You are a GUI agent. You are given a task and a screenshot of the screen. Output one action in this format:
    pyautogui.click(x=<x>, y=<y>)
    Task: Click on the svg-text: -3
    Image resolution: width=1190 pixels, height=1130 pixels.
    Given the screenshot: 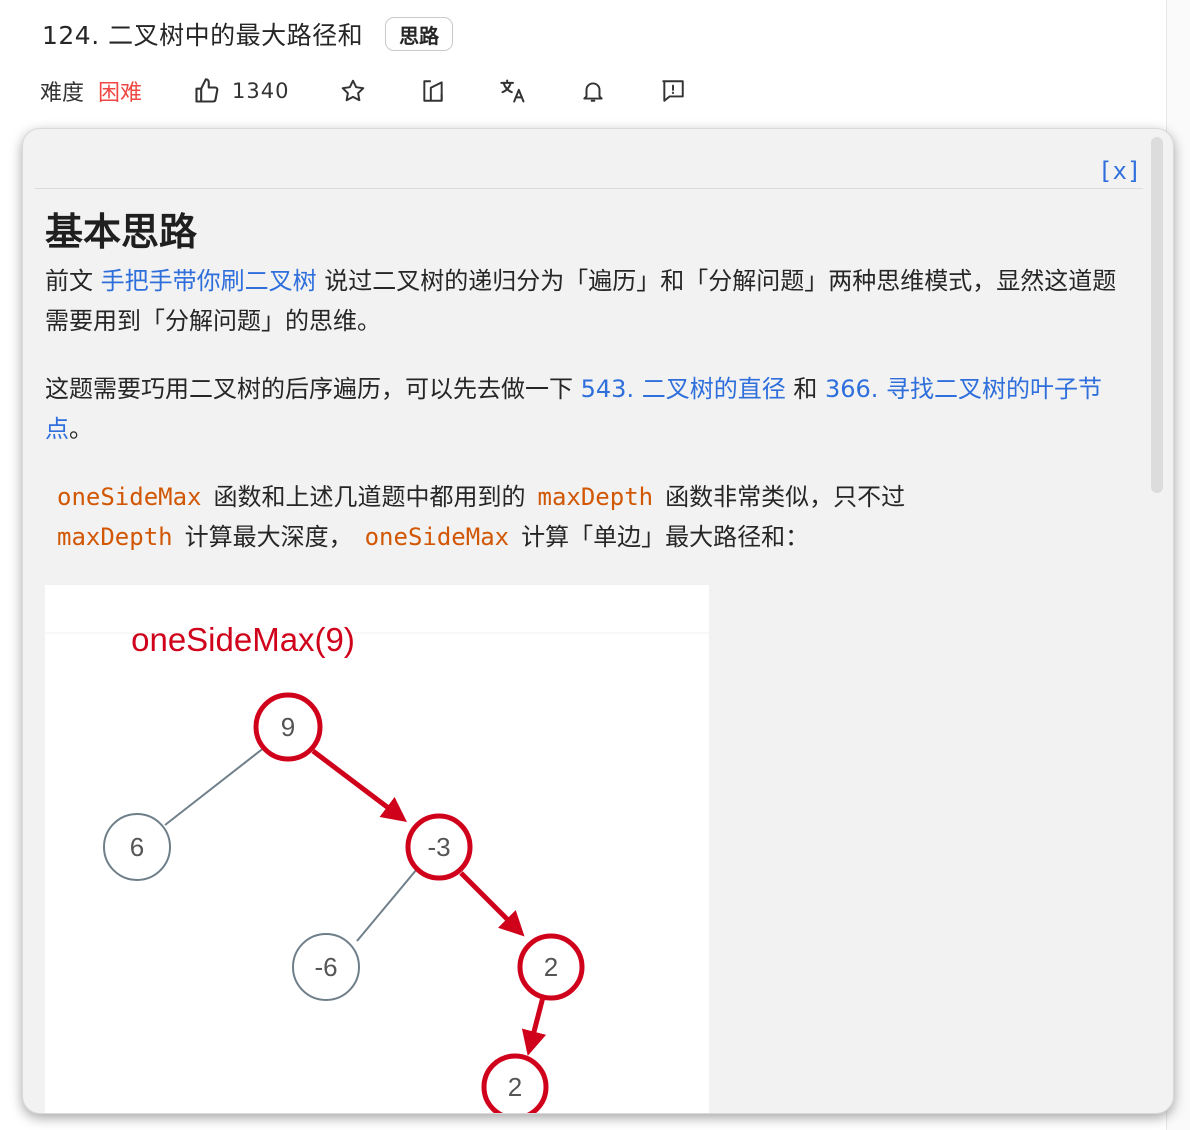 What is the action you would take?
    pyautogui.click(x=438, y=847)
    